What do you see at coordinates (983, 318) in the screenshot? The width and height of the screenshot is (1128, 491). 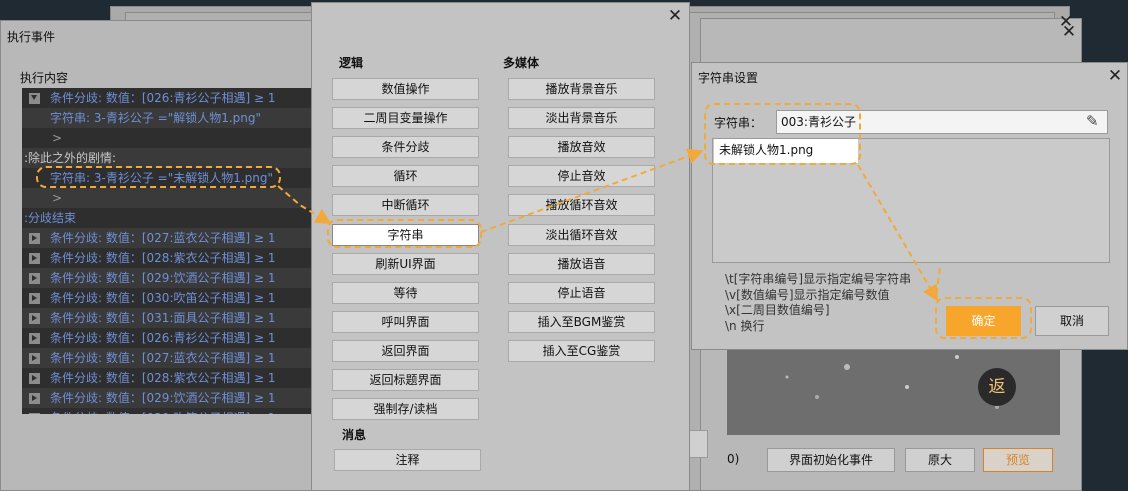 I see `highlight-ok-button` at bounding box center [983, 318].